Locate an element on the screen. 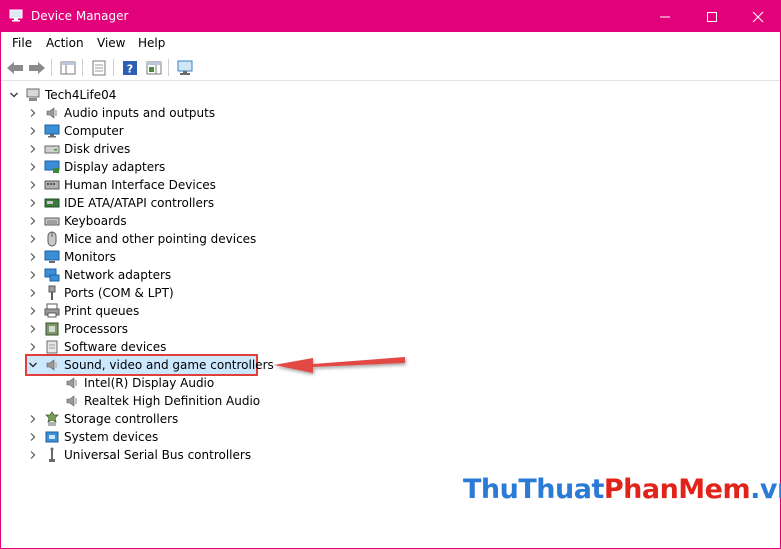 Image resolution: width=781 pixels, height=549 pixels. tree-category-label: Disk drives is located at coordinates (97, 149).